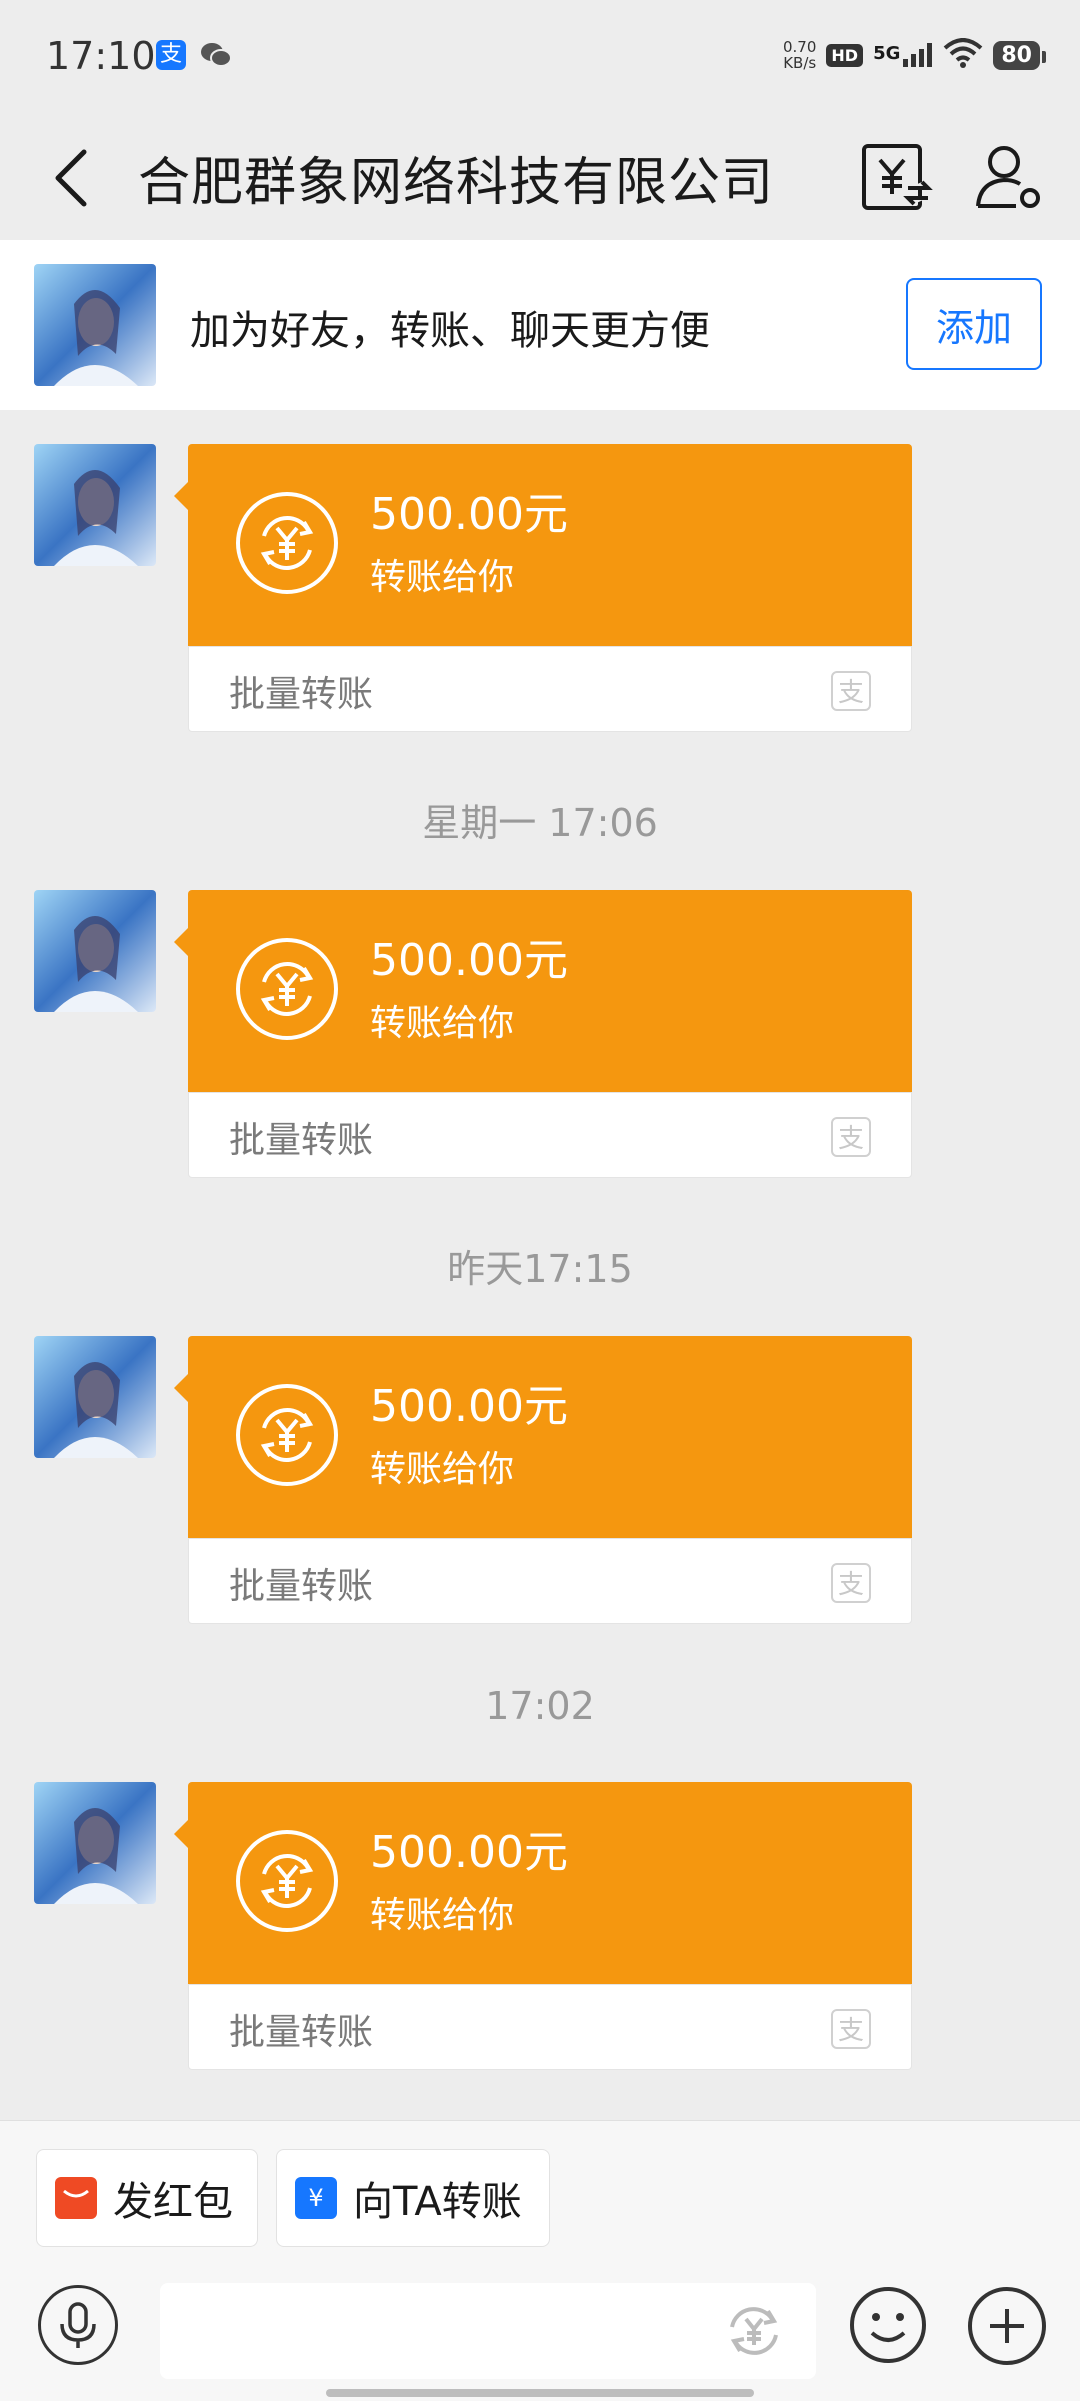 The image size is (1080, 2401). I want to click on emoji-button, so click(888, 2325).